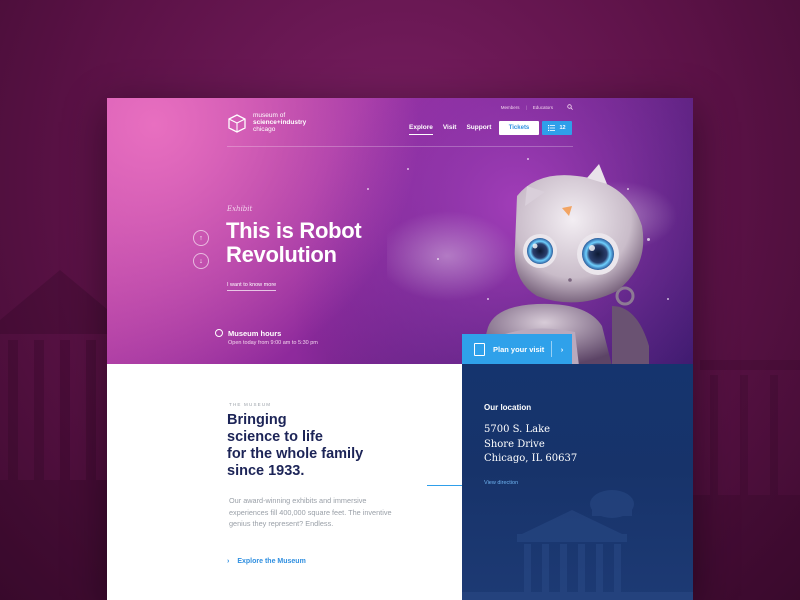  I want to click on logo-line-1: museum of, so click(269, 115).